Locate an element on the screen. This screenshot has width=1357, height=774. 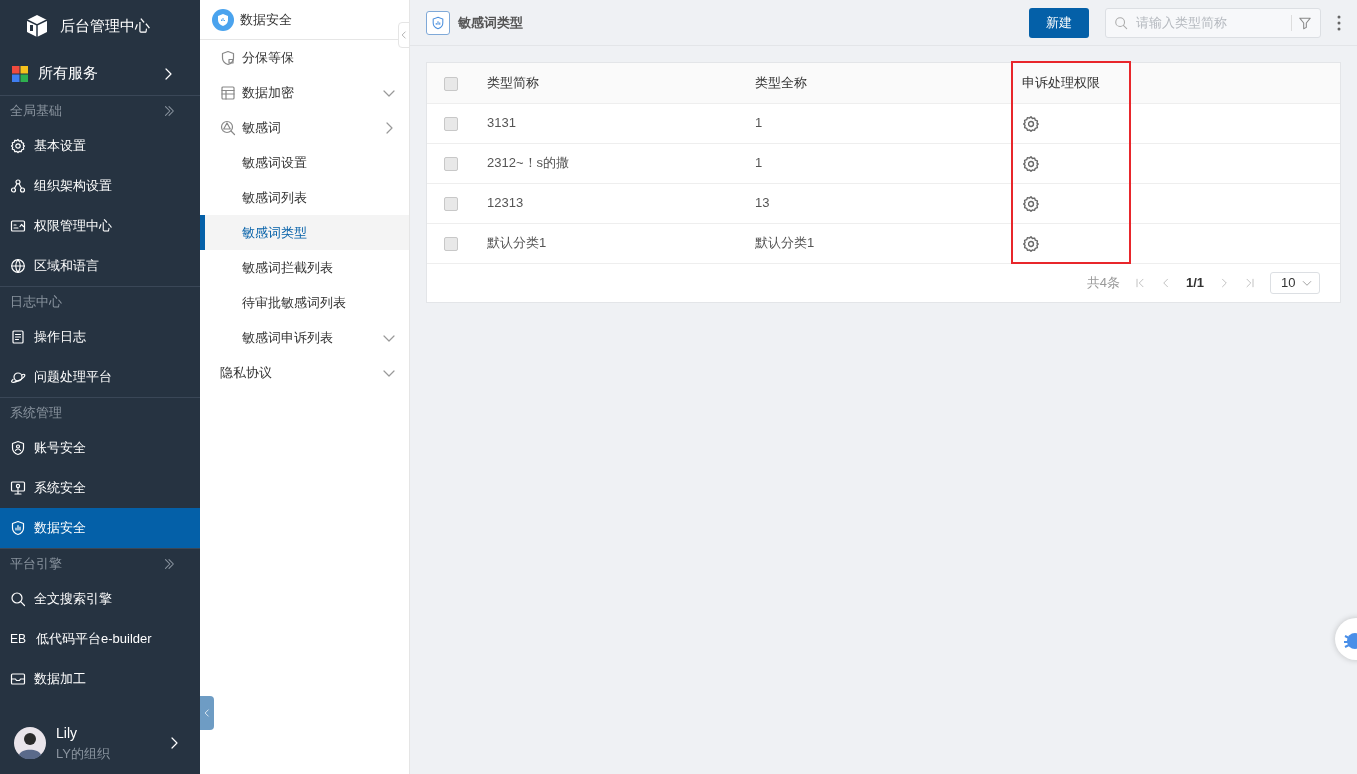
sidebar-item: 账号安全 is located at coordinates (100, 448).